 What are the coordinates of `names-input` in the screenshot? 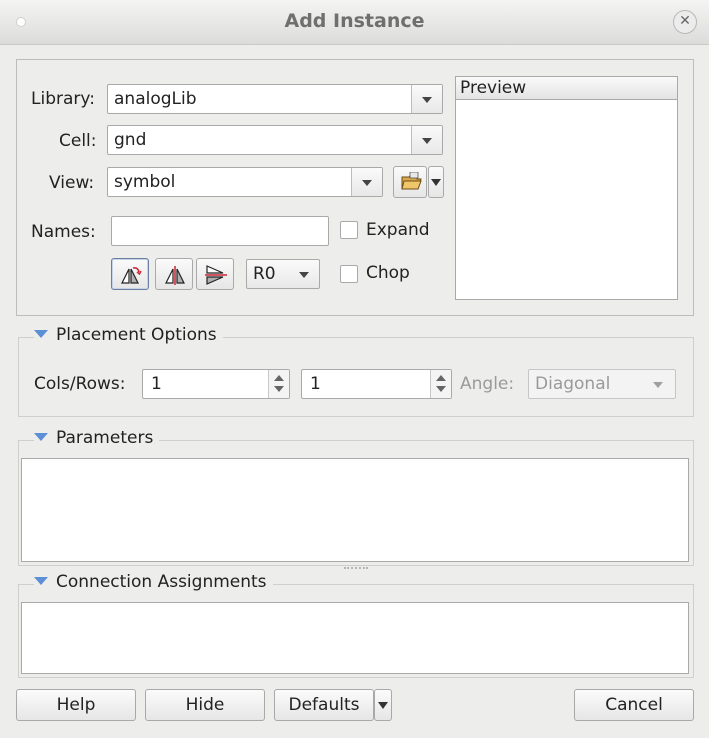 It's located at (220, 231).